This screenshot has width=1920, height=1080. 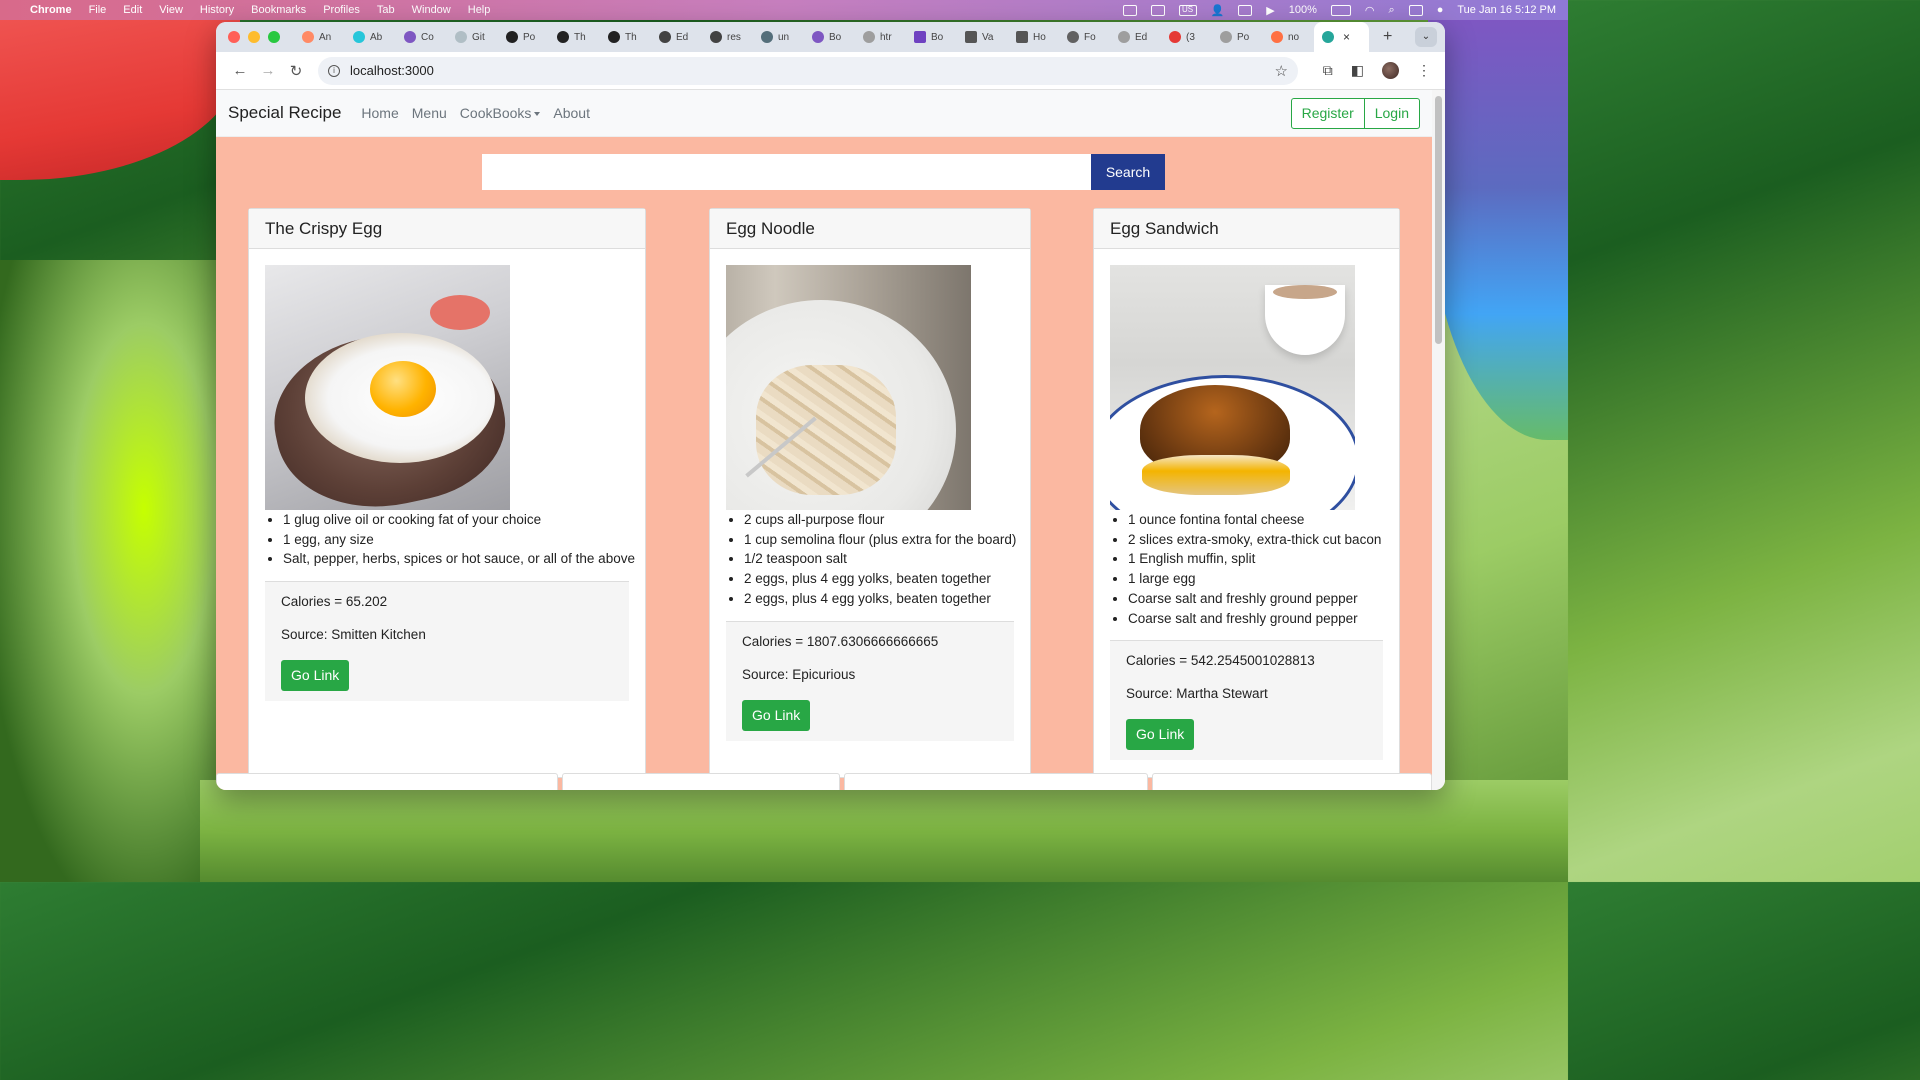 What do you see at coordinates (334, 70) in the screenshot?
I see `site-info-icon: i` at bounding box center [334, 70].